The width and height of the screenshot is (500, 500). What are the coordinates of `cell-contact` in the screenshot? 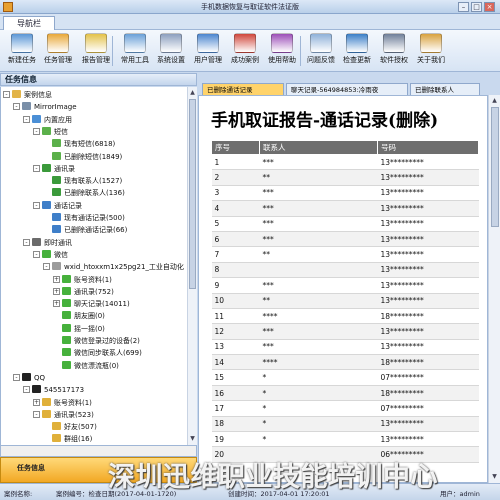 It's located at (318, 270).